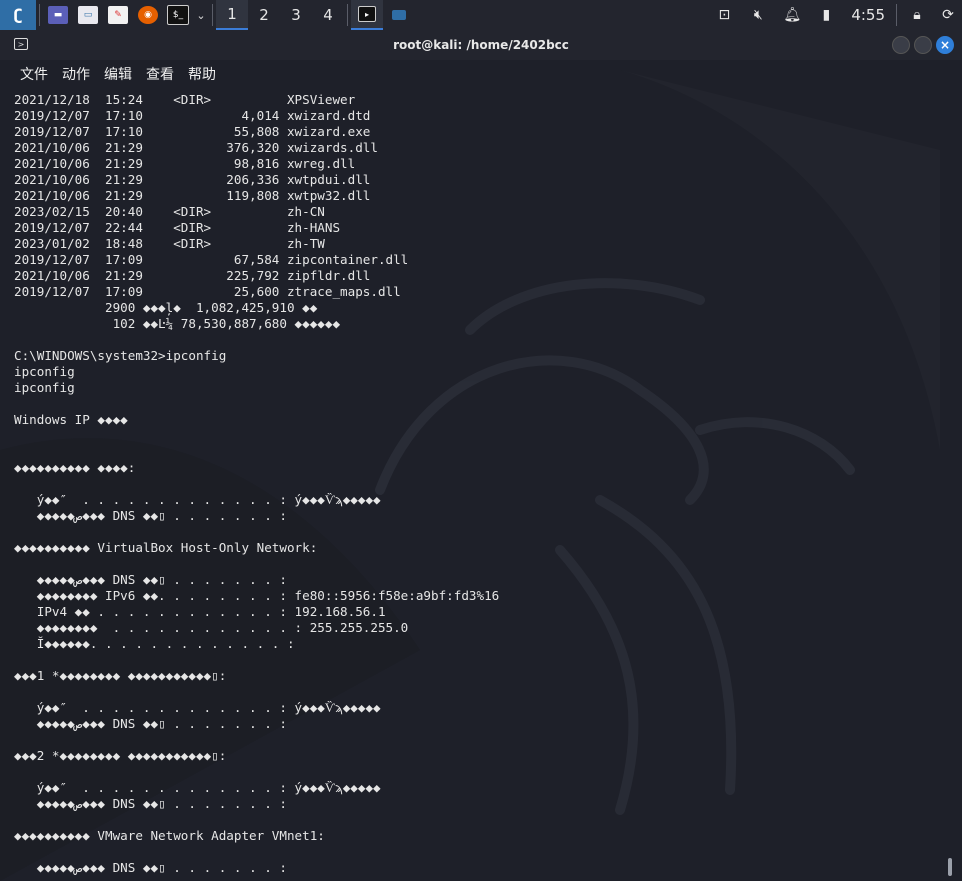 The width and height of the screenshot is (962, 881). I want to click on terminal-title-icon: >, so click(21, 44).